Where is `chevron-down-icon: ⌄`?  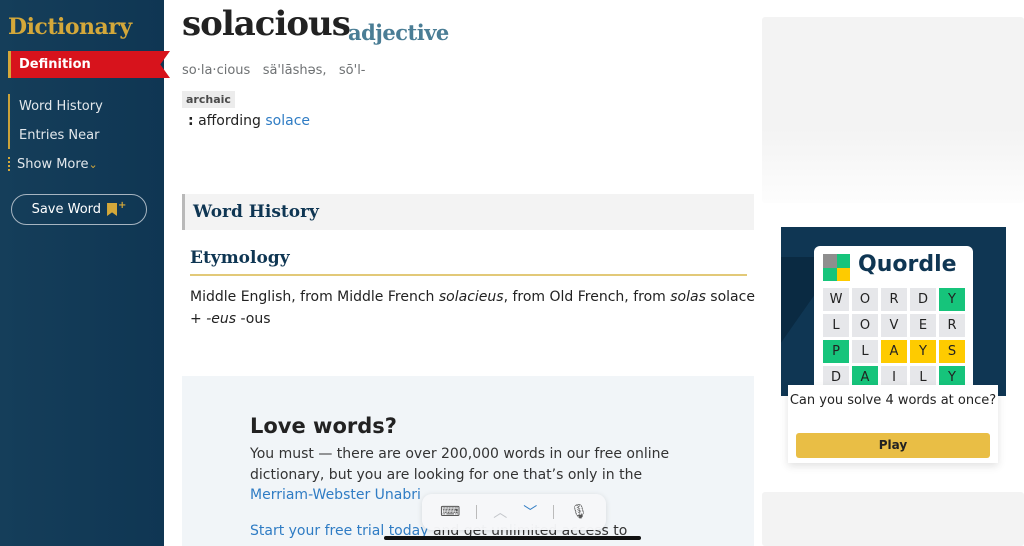 chevron-down-icon: ⌄ is located at coordinates (93, 164).